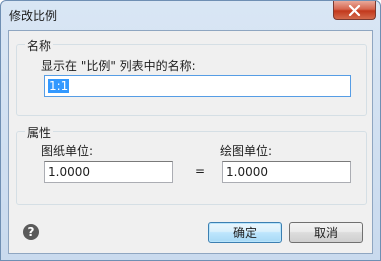 The width and height of the screenshot is (381, 261). I want to click on window-title: 修改比例, so click(33, 16).